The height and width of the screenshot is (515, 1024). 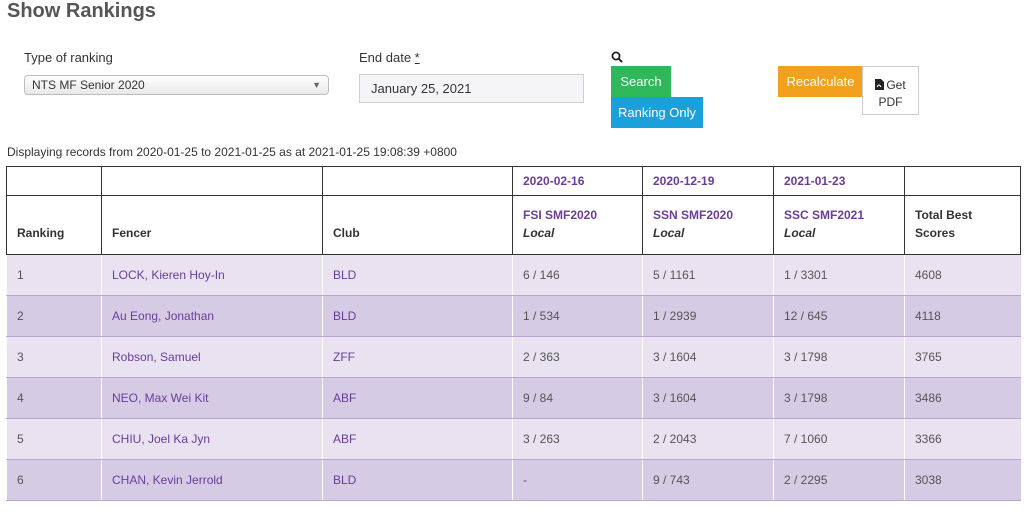 I want to click on event-name: SSN SMF2020, so click(x=693, y=215).